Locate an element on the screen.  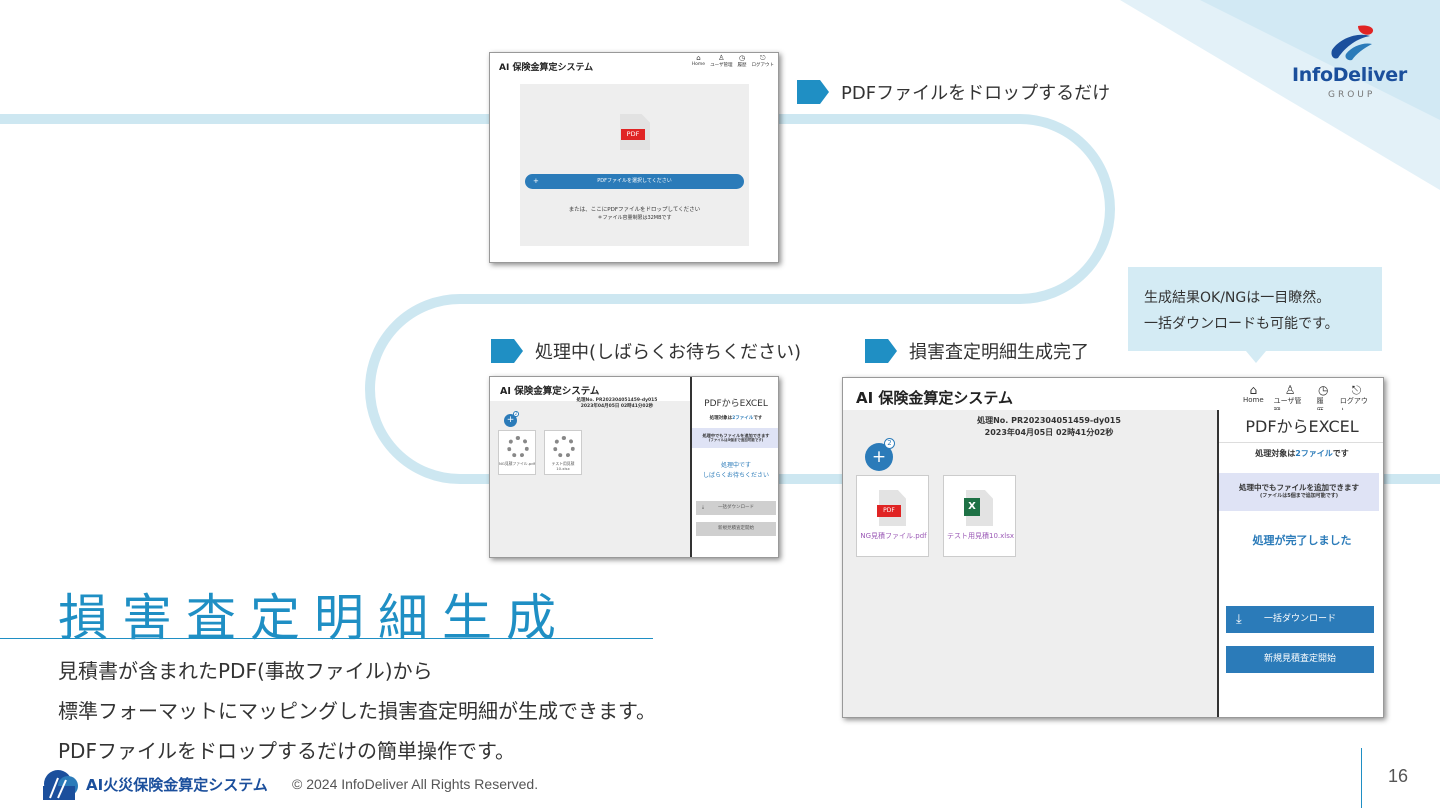
process-number: 処理No. PR202304051459-dy015 is located at coordinates (1049, 420).